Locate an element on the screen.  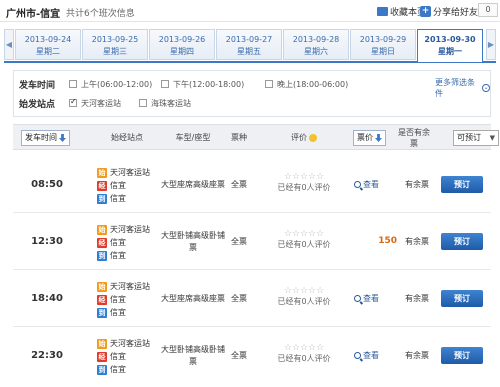
depart-time: 22:30 is located at coordinates (47, 355).